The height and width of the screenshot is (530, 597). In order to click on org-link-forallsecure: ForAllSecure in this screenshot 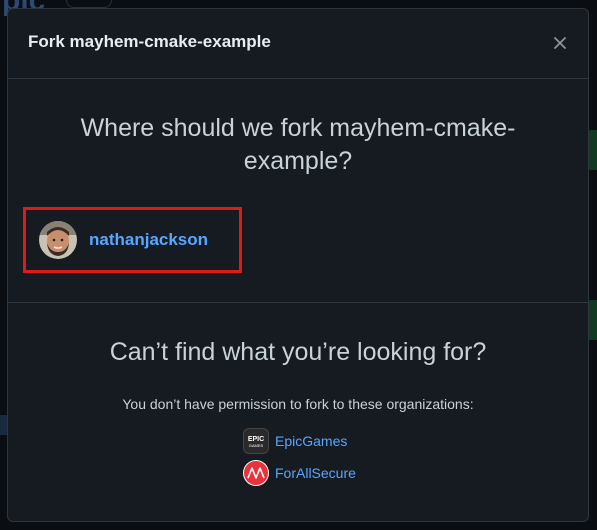, I will do `click(299, 473)`.